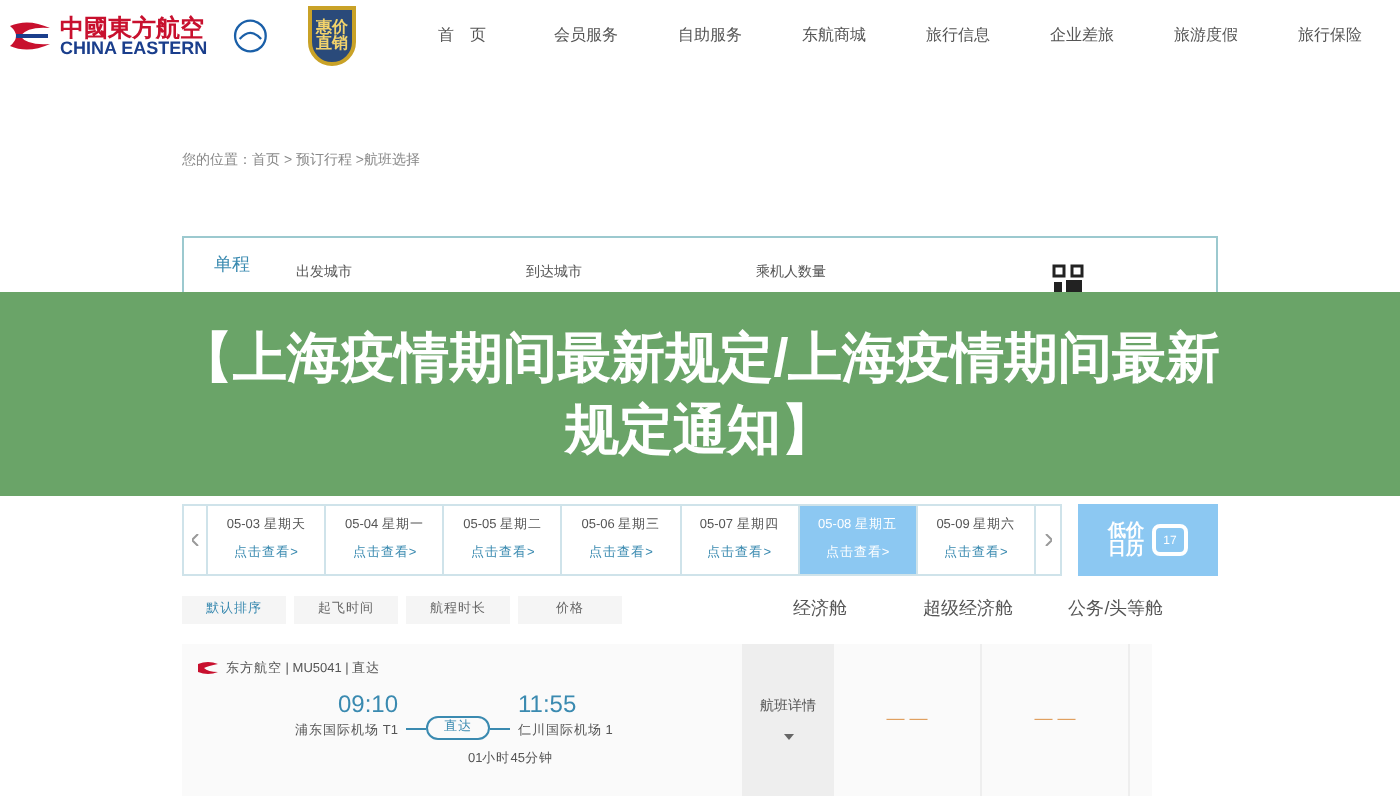 Image resolution: width=1400 pixels, height=800 pixels. Describe the element at coordinates (1330, 36) in the screenshot. I see `nav-link: 旅行保险` at that location.